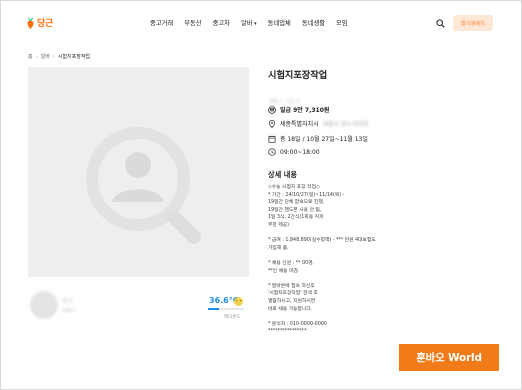 This screenshot has width=522, height=390. What do you see at coordinates (300, 152) in the screenshot?
I see `hours-text: 09:00~18:00` at bounding box center [300, 152].